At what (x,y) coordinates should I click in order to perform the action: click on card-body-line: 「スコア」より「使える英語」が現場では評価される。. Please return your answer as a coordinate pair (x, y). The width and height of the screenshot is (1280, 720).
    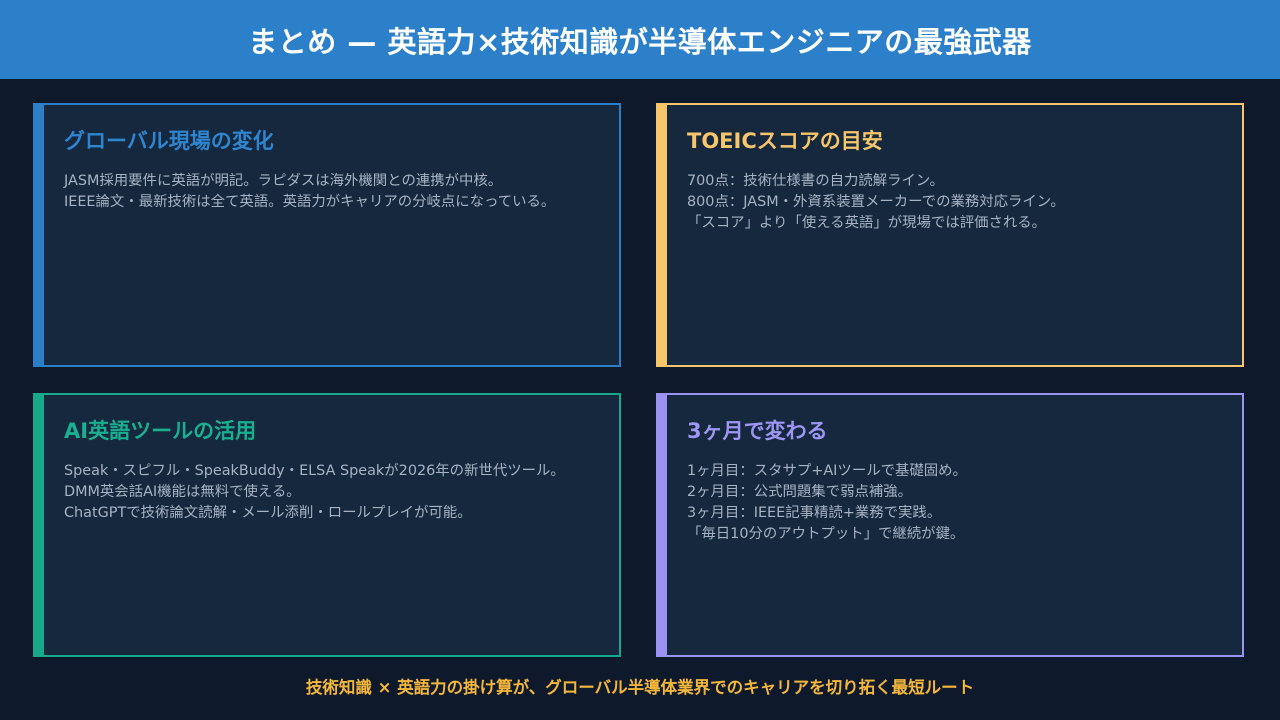
    Looking at the image, I should click on (867, 223).